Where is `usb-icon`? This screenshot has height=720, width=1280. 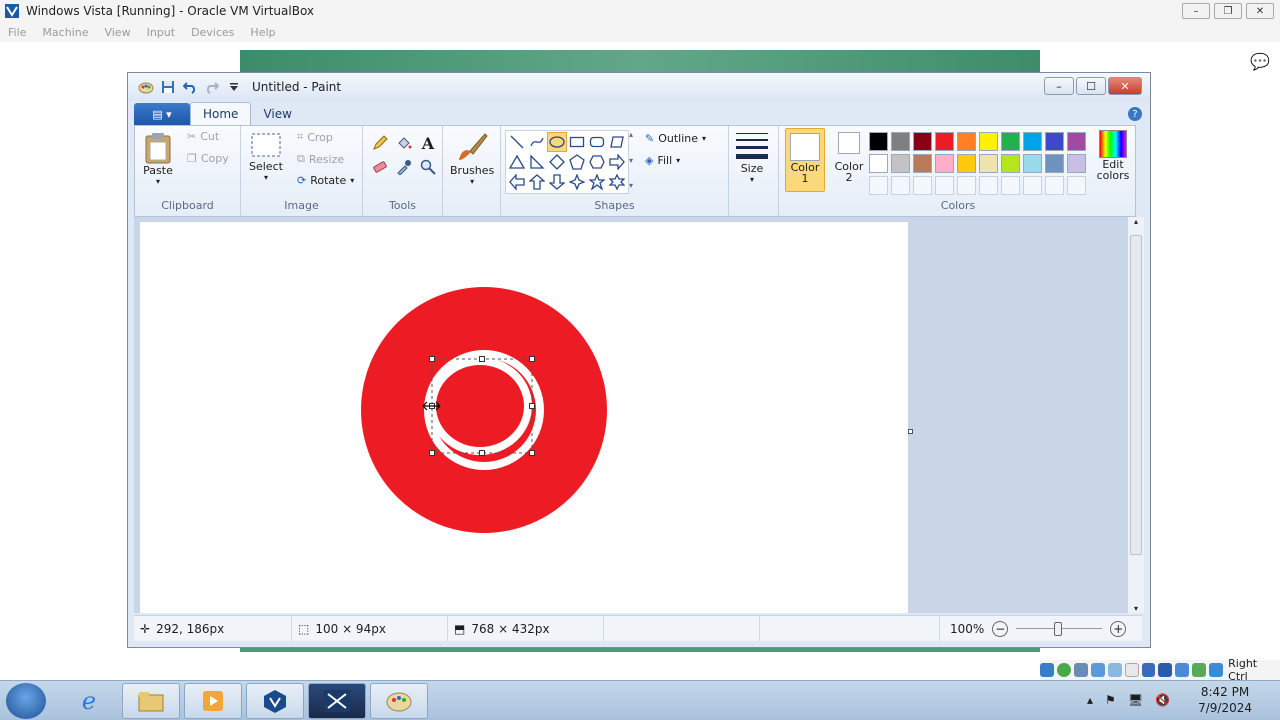 usb-icon is located at coordinates (1114, 670).